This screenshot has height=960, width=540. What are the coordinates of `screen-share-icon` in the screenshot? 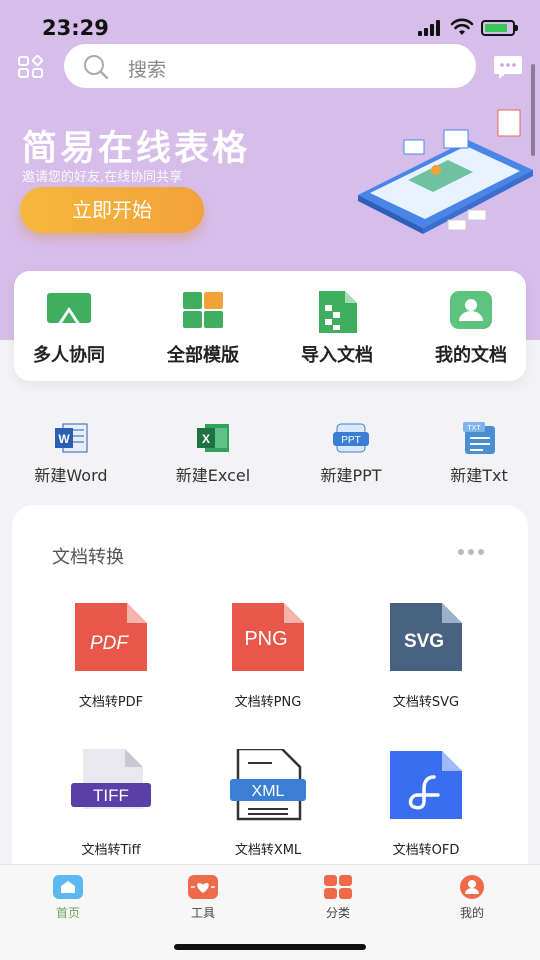 It's located at (69, 310).